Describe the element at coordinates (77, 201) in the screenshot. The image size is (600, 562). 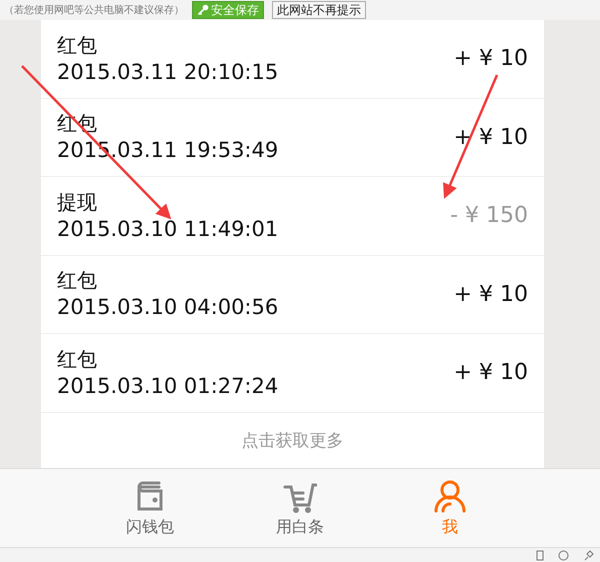
I see `transaction-title: 提现` at that location.